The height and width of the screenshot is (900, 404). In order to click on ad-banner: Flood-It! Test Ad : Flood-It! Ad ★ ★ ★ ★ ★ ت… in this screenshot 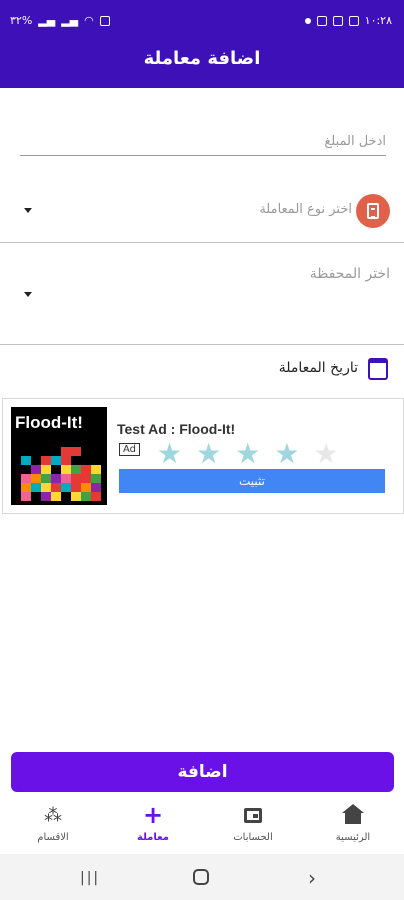, I will do `click(203, 456)`.